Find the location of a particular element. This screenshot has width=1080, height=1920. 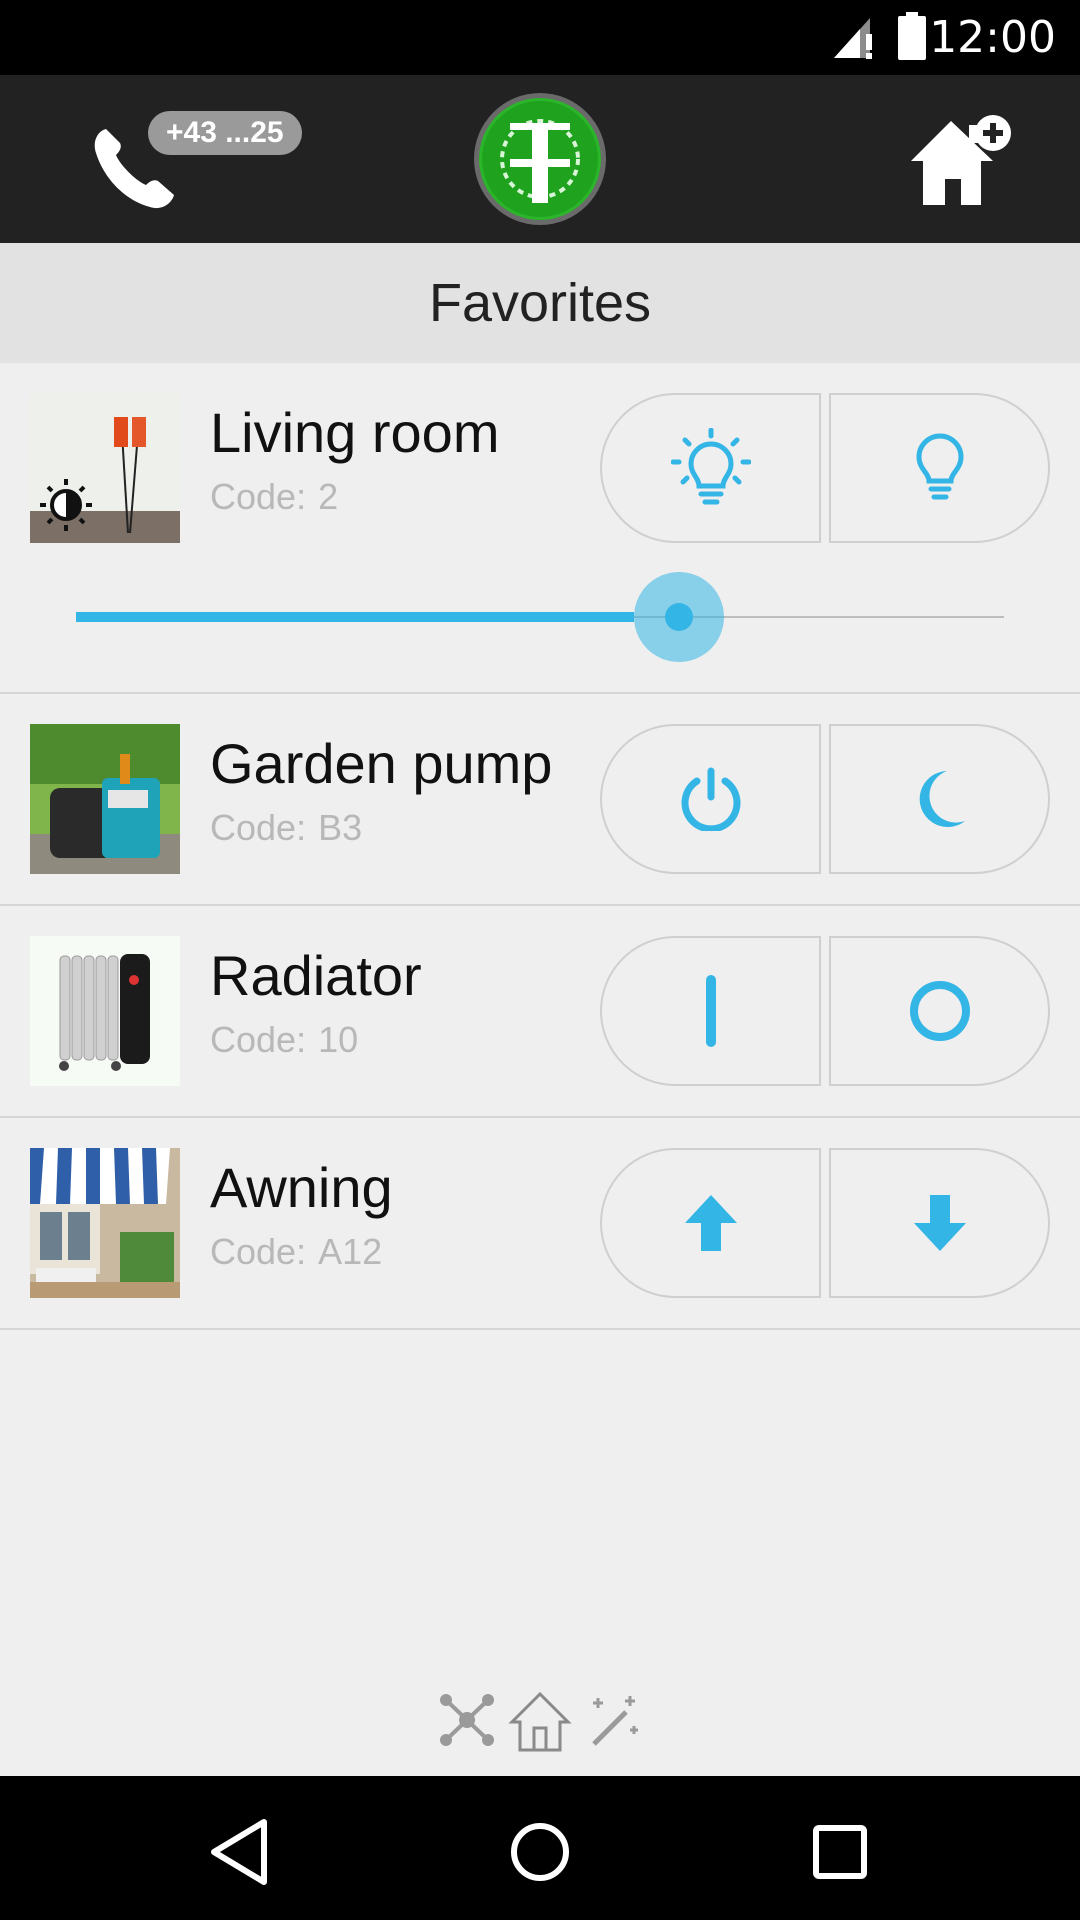

awning-controls is located at coordinates (825, 1223).